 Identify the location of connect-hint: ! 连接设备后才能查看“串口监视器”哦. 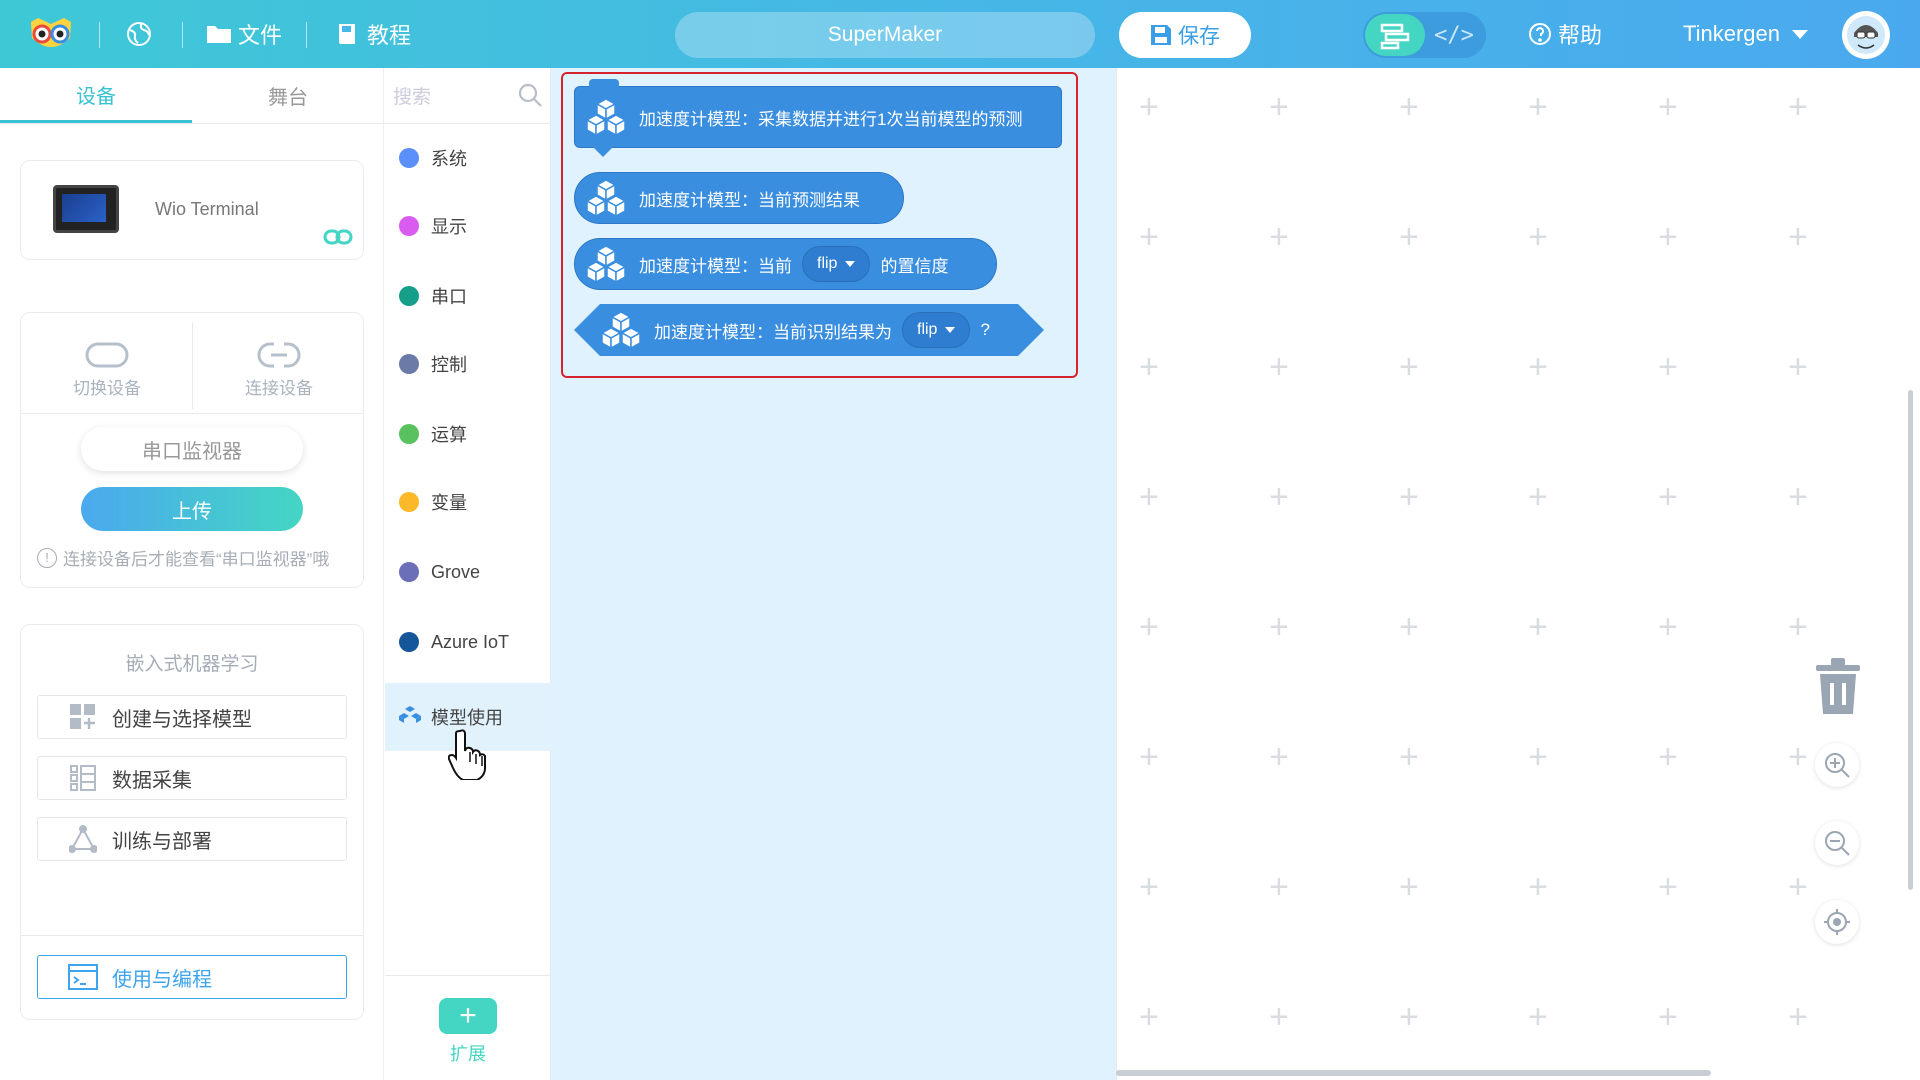
(183, 557).